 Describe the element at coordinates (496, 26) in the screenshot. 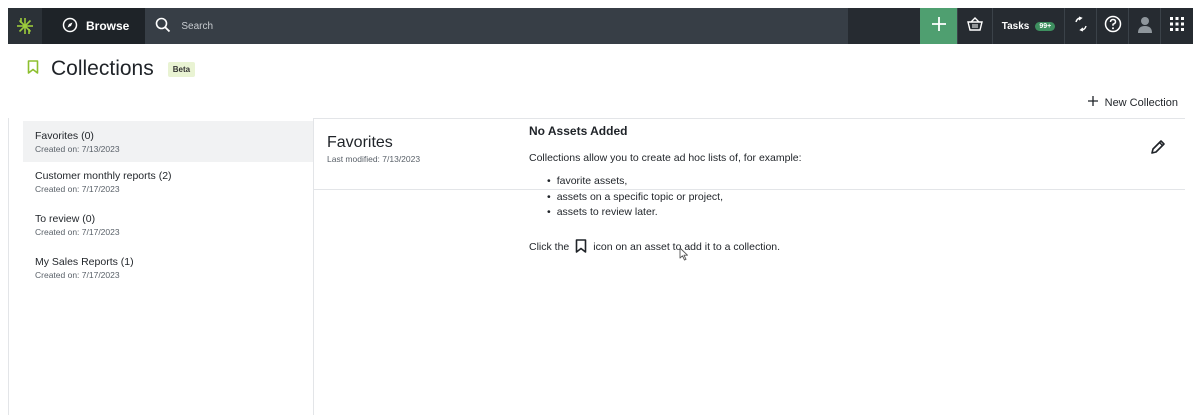

I see `search-input: Search` at that location.